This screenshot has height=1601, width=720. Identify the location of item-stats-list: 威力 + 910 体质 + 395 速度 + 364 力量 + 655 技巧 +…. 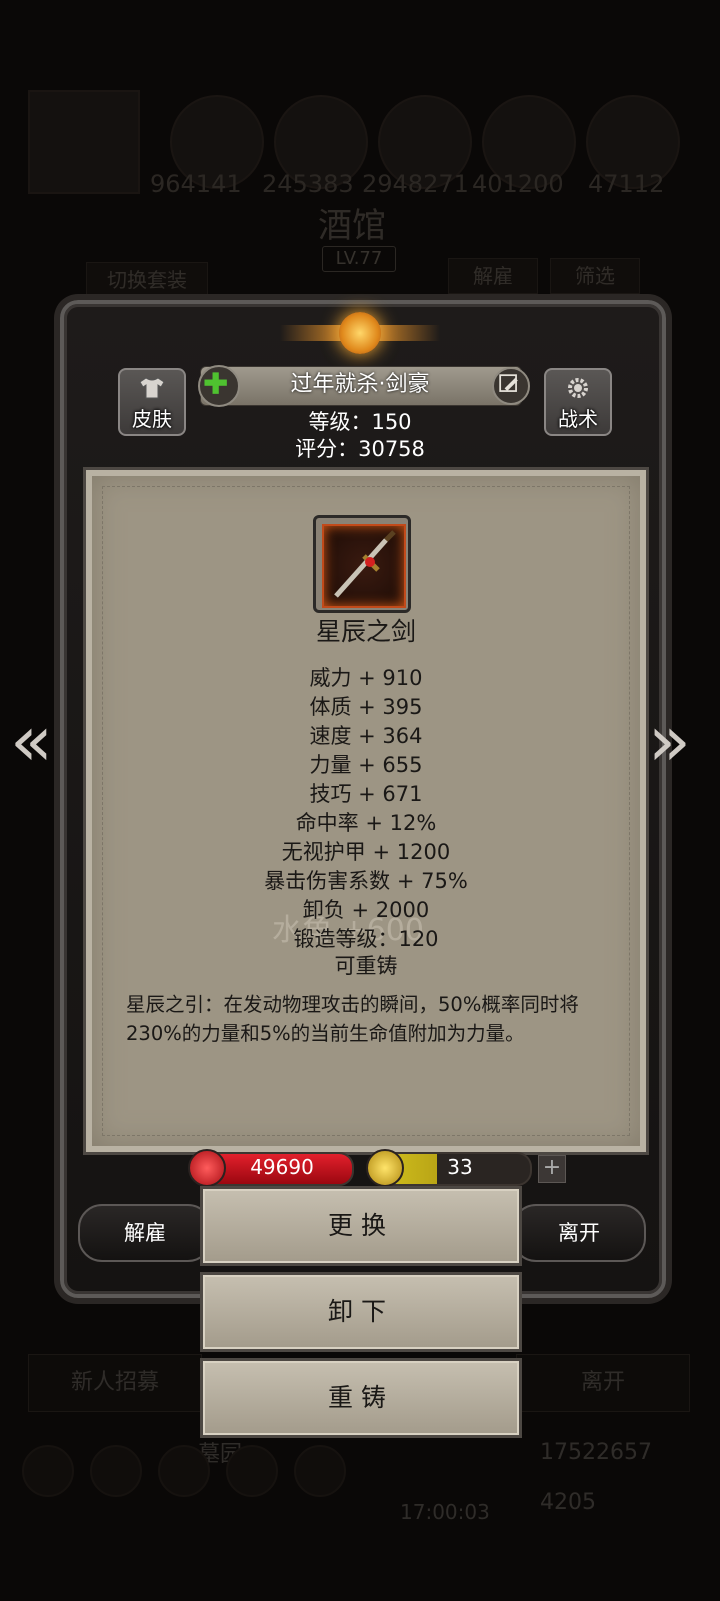
(366, 809).